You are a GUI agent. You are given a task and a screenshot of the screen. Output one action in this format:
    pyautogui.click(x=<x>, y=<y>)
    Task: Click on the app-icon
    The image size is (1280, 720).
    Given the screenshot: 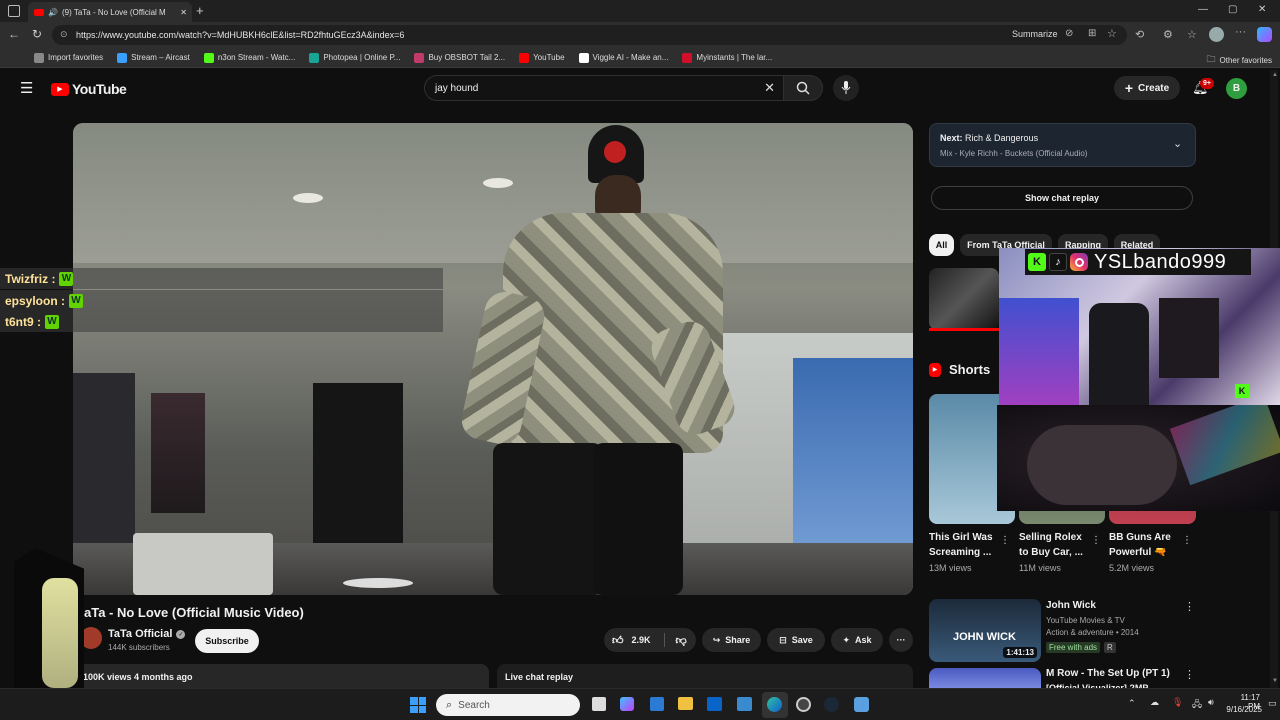 What is the action you would take?
    pyautogui.click(x=861, y=704)
    